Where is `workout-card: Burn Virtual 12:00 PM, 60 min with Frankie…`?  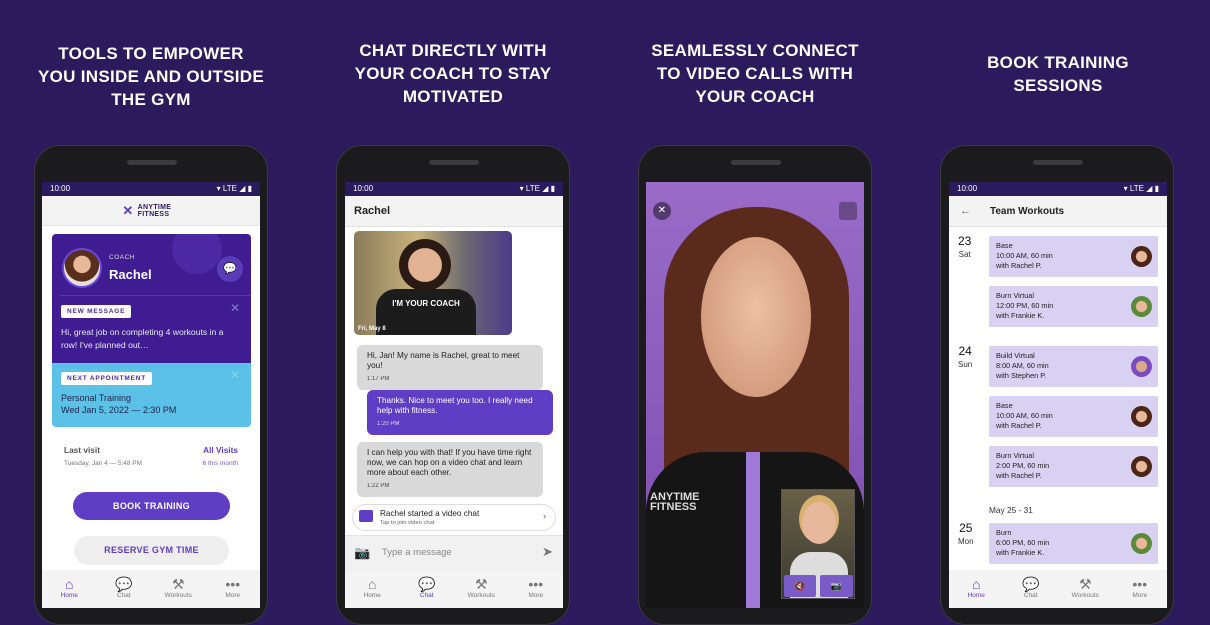 workout-card: Burn Virtual 12:00 PM, 60 min with Frankie… is located at coordinates (1073, 306).